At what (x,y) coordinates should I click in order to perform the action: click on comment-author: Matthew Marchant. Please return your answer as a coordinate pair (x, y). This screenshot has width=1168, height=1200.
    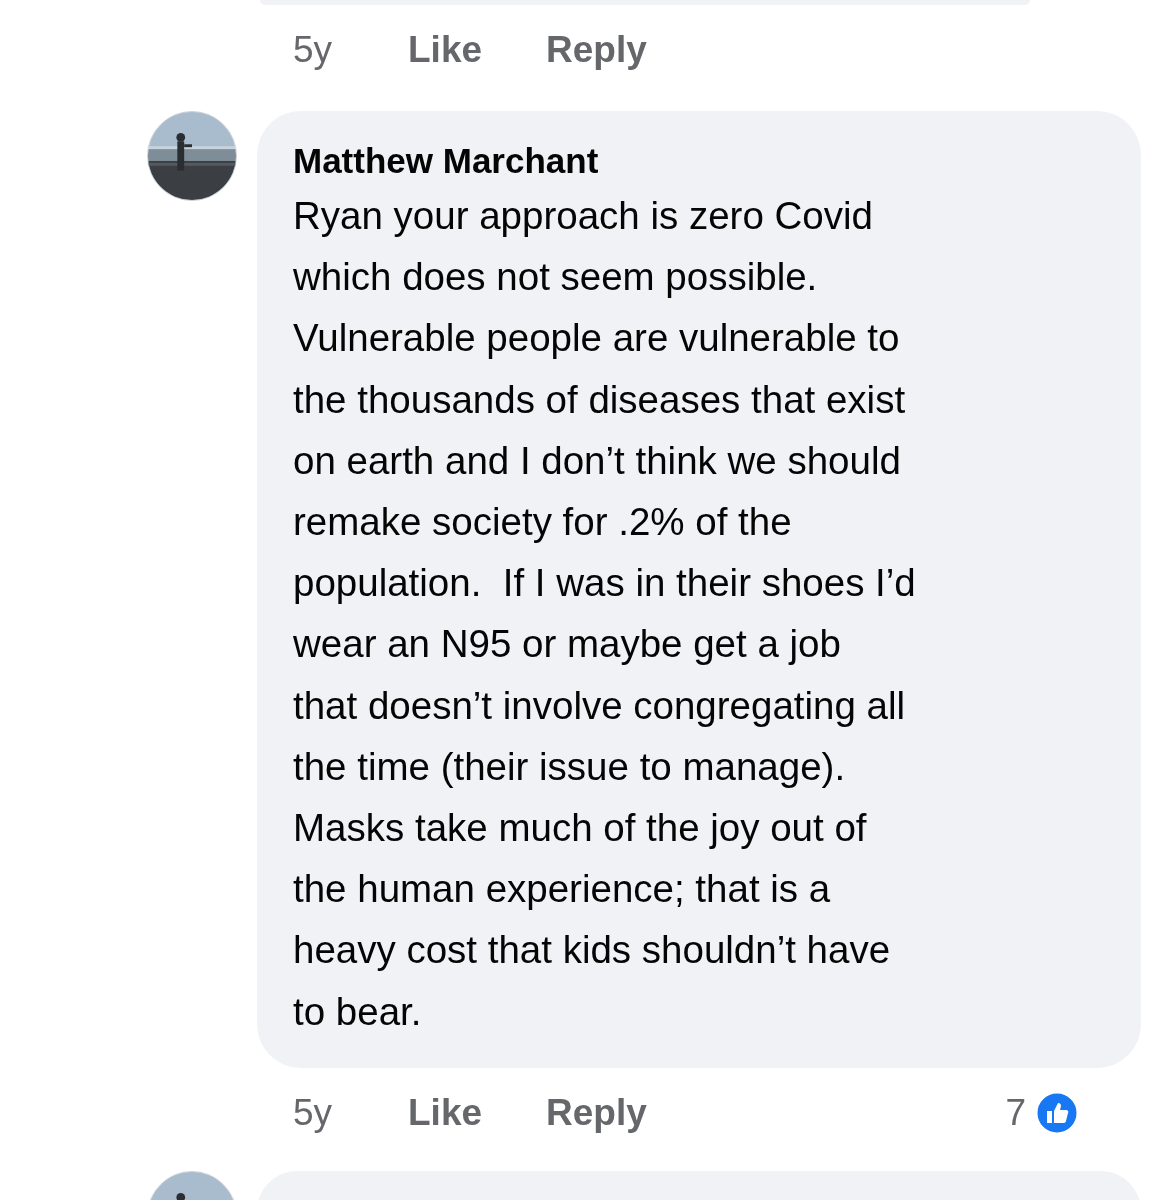
    Looking at the image, I should click on (707, 161).